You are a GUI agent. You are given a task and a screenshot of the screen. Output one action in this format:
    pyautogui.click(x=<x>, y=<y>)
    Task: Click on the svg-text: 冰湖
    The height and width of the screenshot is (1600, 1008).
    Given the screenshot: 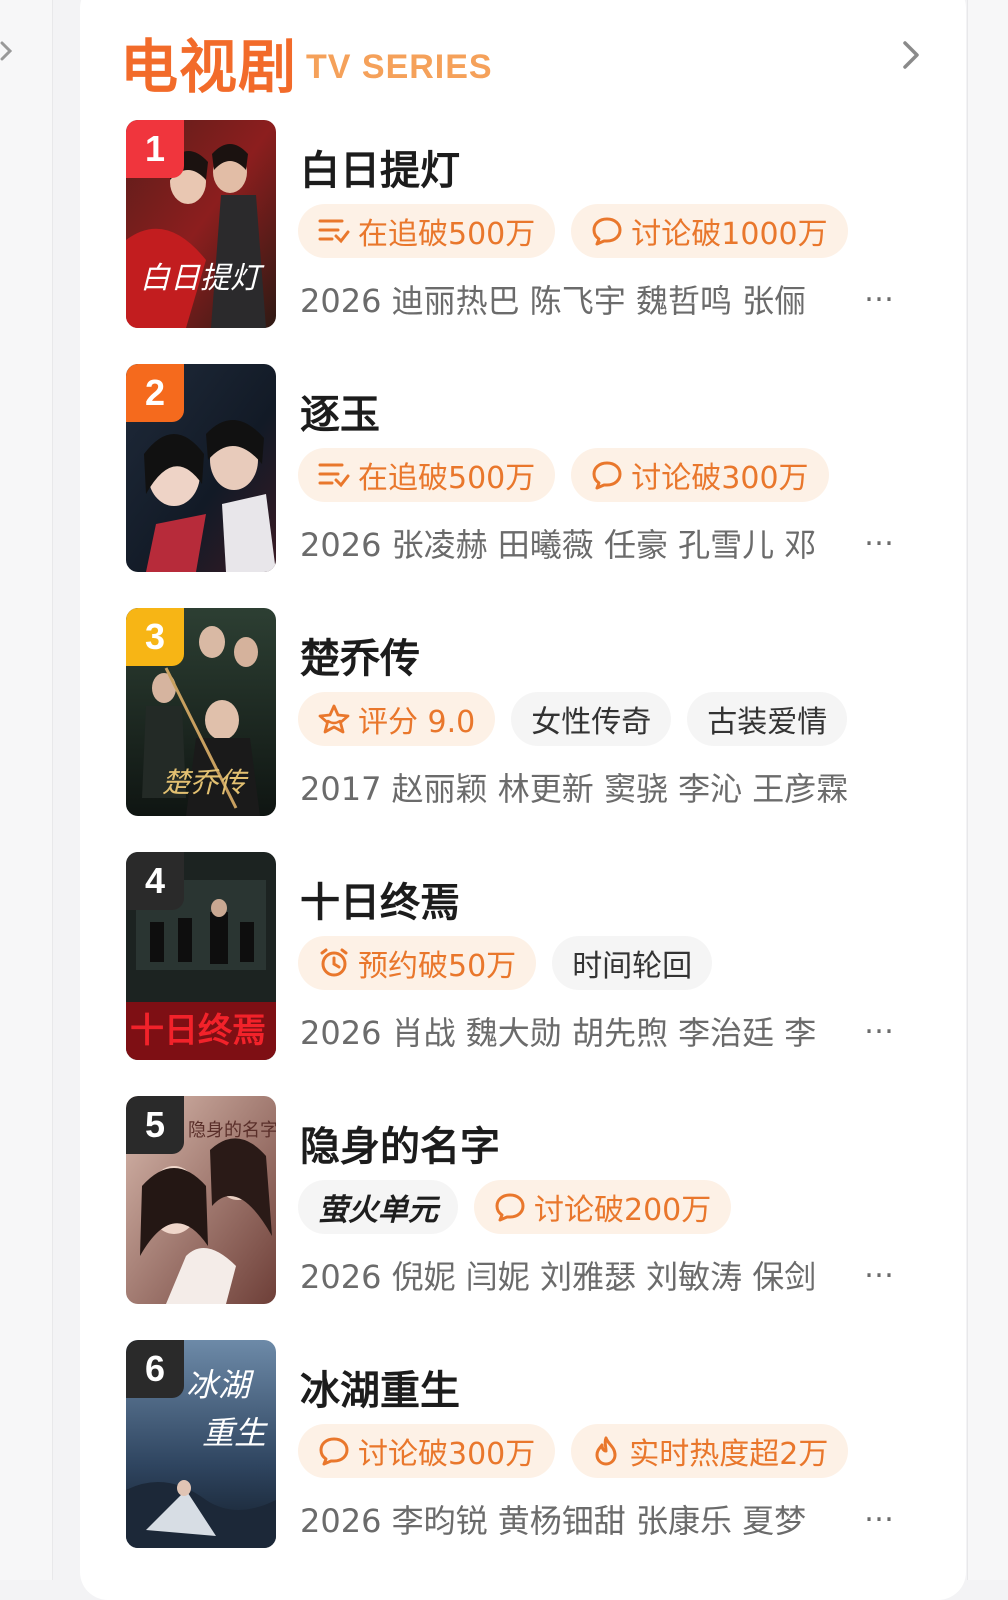 What is the action you would take?
    pyautogui.click(x=220, y=1385)
    